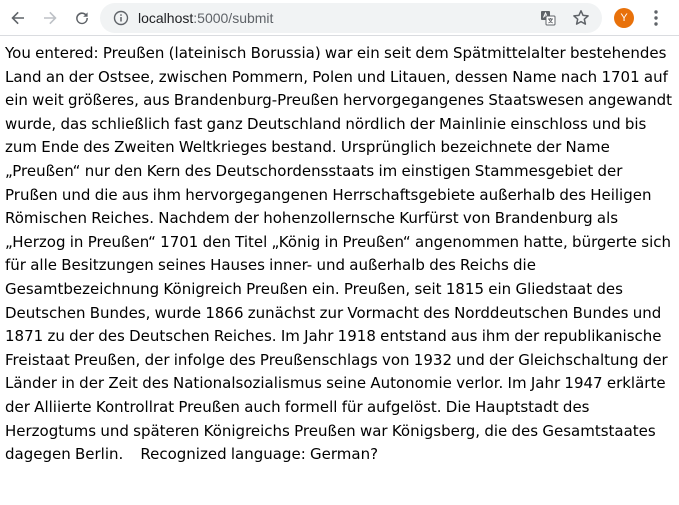 This screenshot has height=505, width=679. Describe the element at coordinates (351, 18) in the screenshot. I see `address-bar: localhost:5000/submit` at that location.